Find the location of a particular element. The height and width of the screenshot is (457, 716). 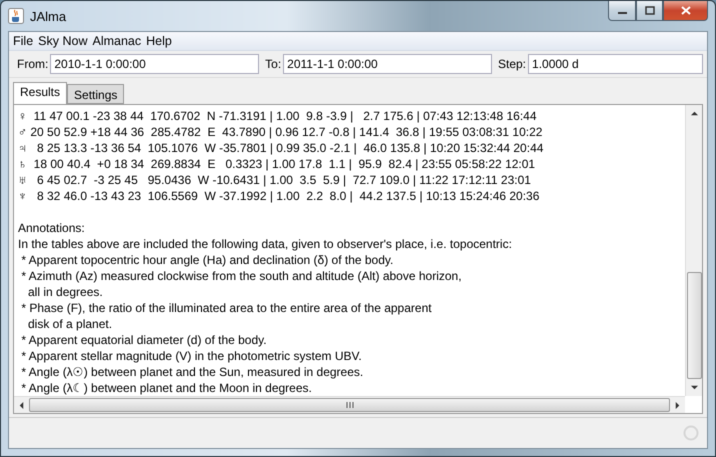

annotation-line: In the tables above are included the following data, given to observer's place, i.e. topocentric: is located at coordinates (265, 244).